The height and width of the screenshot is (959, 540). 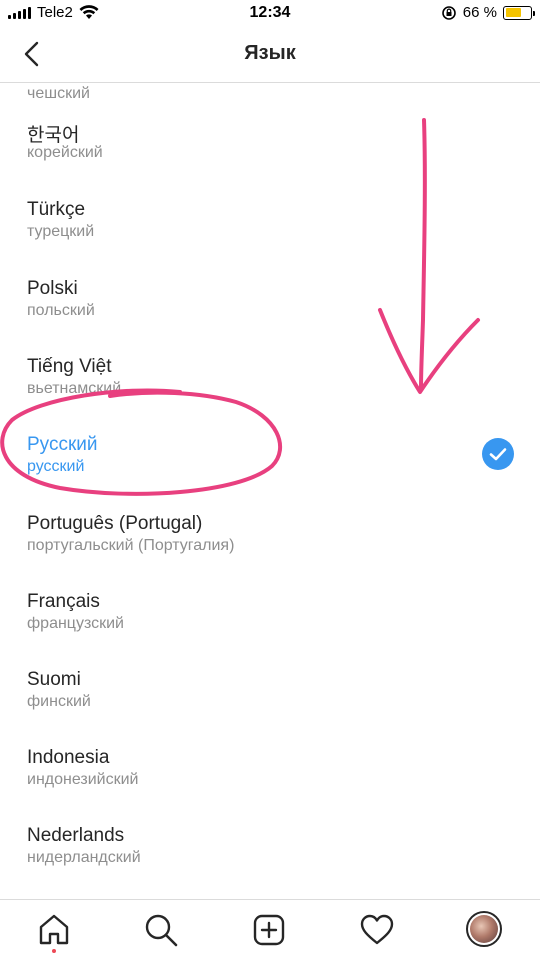 What do you see at coordinates (54, 679) in the screenshot?
I see `language-name: Suomi` at bounding box center [54, 679].